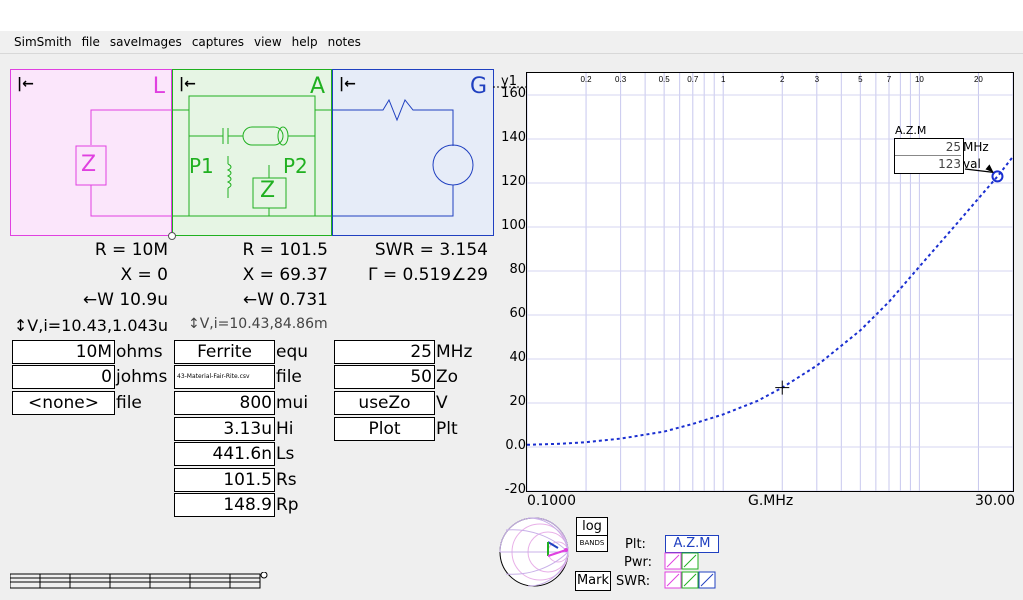 This screenshot has width=1023, height=600. I want to click on y-tick-label: 0.0, so click(515, 445).